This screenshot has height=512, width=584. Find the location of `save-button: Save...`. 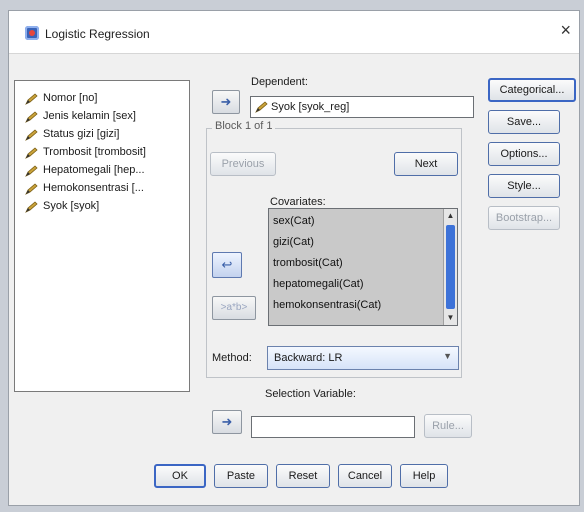

save-button: Save... is located at coordinates (524, 122).